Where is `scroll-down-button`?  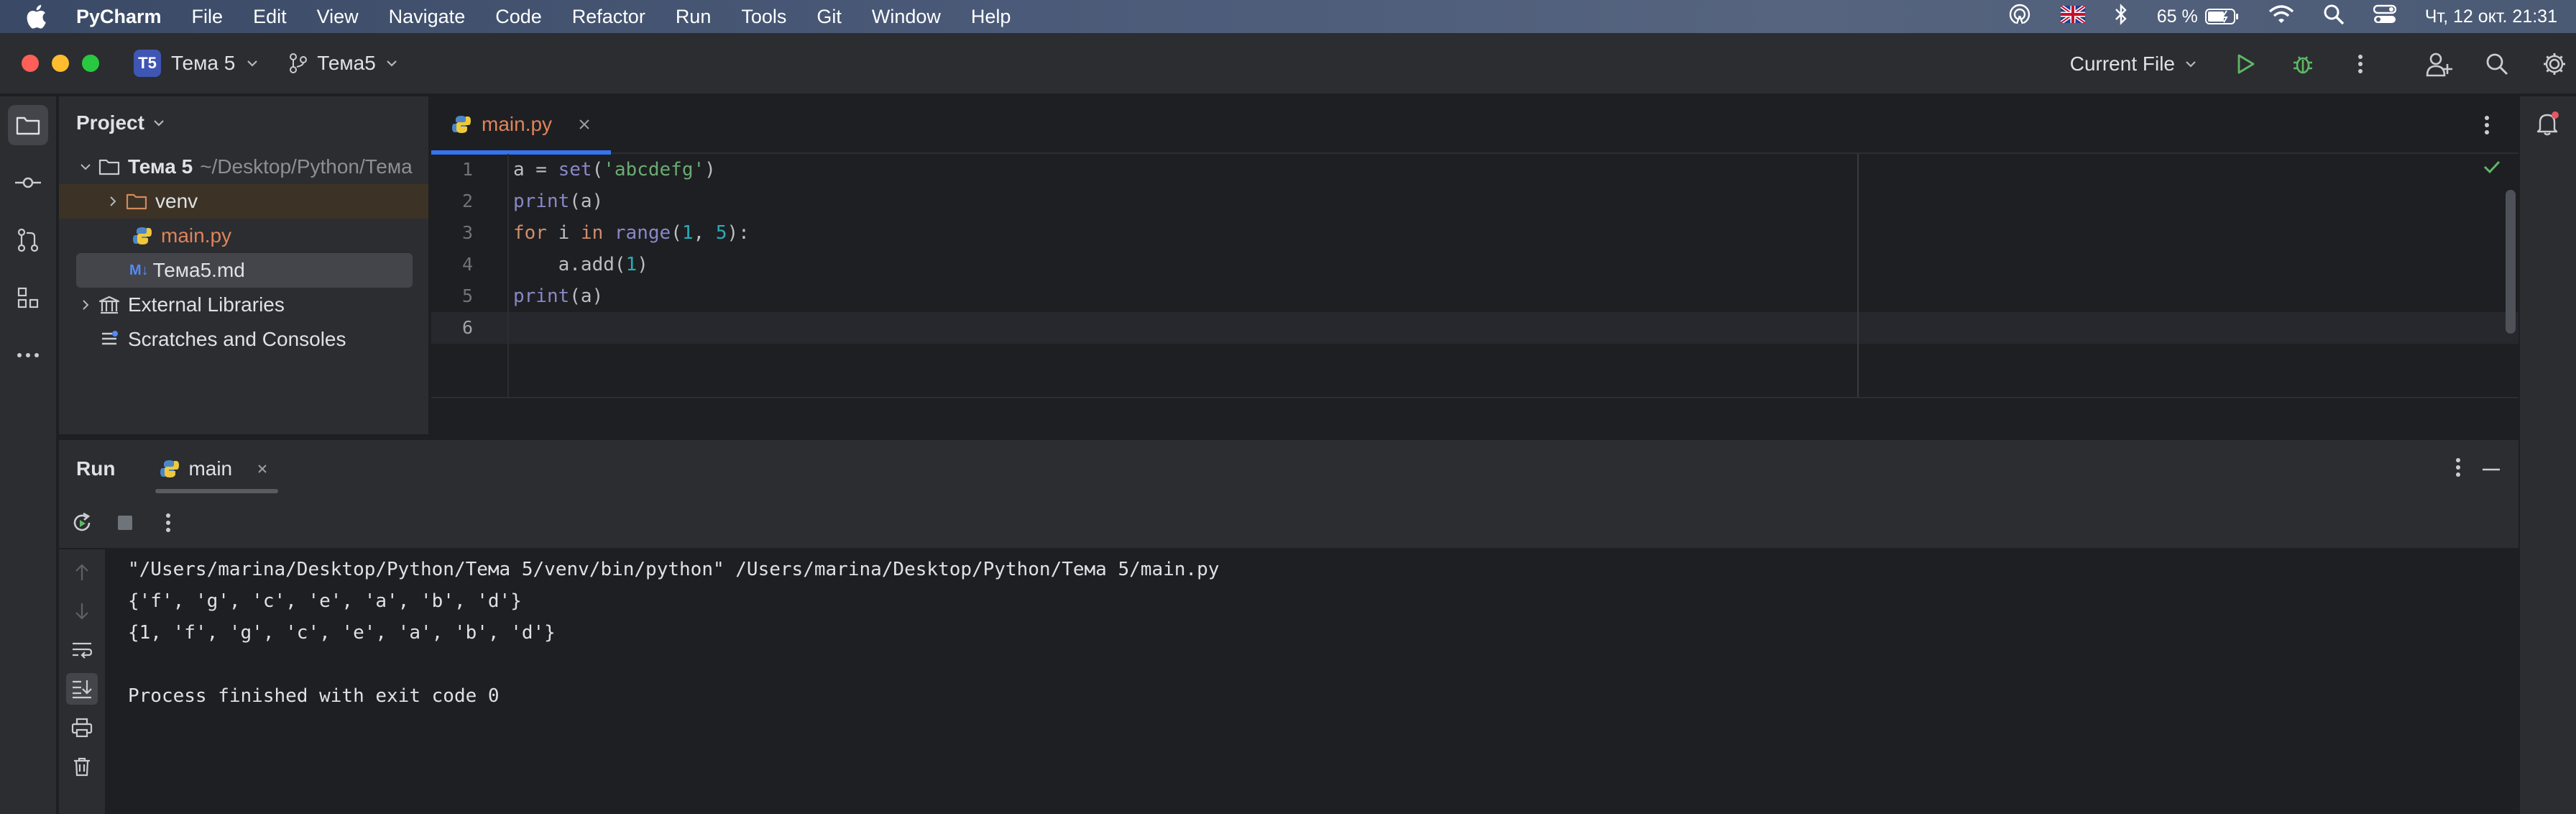 scroll-down-button is located at coordinates (82, 611).